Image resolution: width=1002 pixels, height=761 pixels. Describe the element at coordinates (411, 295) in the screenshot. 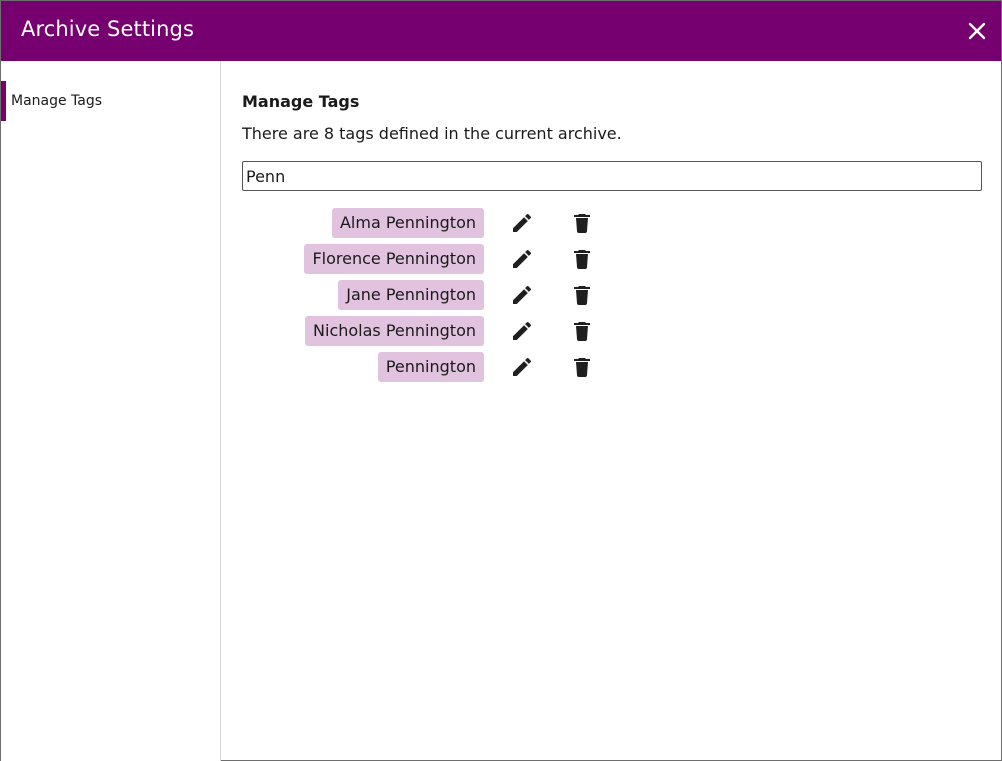

I see `tag-chip: Jane Pennington` at that location.